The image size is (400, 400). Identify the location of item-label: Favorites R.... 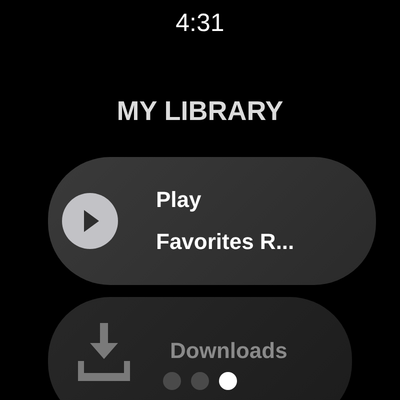
(225, 242).